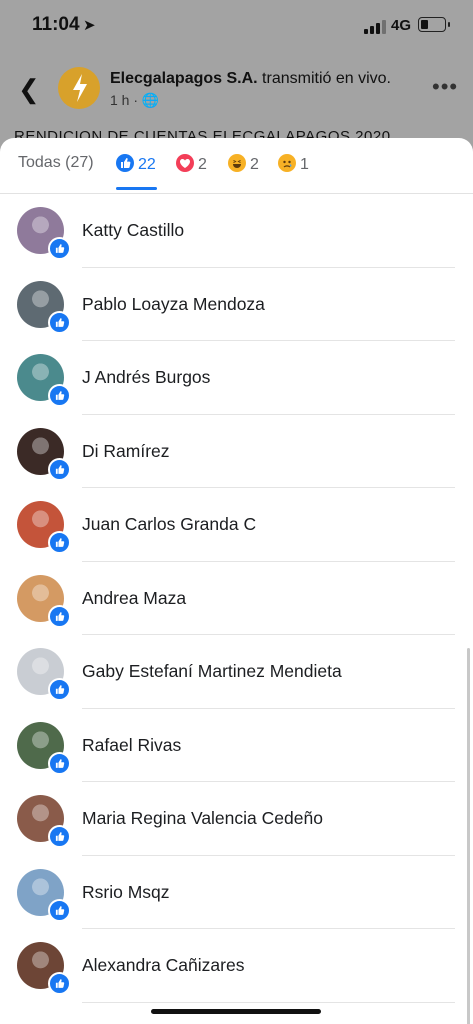 Image resolution: width=473 pixels, height=1024 pixels. What do you see at coordinates (136, 164) in the screenshot?
I see `tab-like: 22` at bounding box center [136, 164].